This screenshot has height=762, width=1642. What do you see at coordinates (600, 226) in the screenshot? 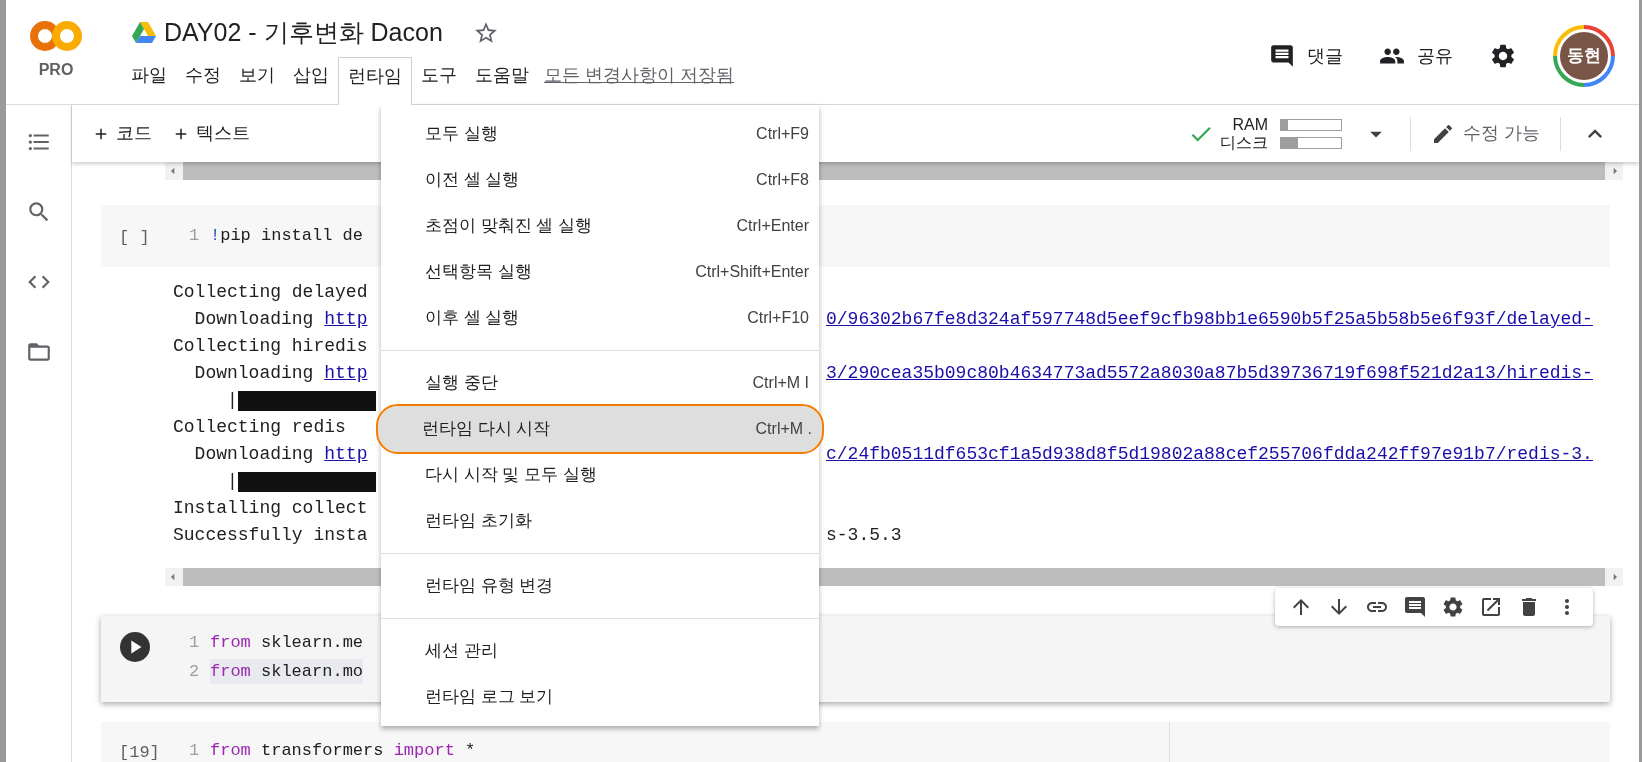
I see `runtime-menu-item: 초점이 맞춰진 셀 실행 Ctrl+Enter` at bounding box center [600, 226].